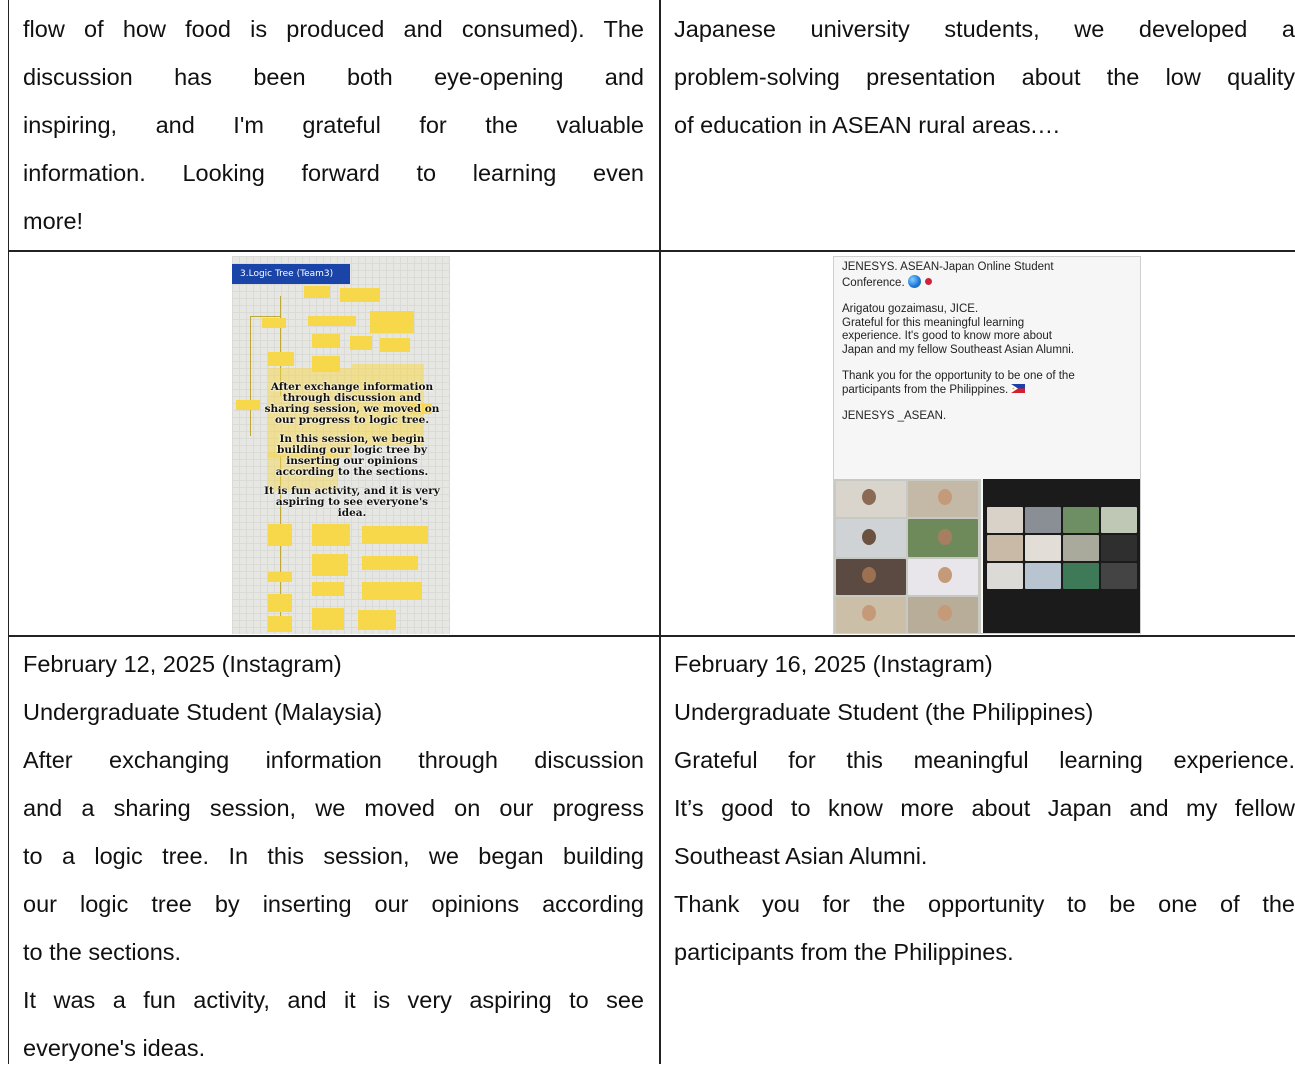 The height and width of the screenshot is (1072, 1295). I want to click on post-title-line: Conference., so click(873, 282).